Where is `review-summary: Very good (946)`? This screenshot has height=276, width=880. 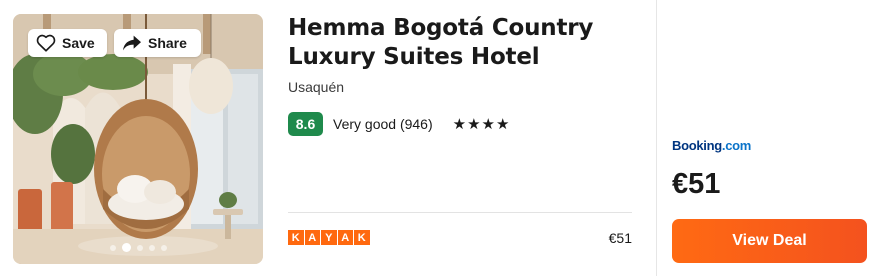 review-summary: Very good (946) is located at coordinates (383, 124).